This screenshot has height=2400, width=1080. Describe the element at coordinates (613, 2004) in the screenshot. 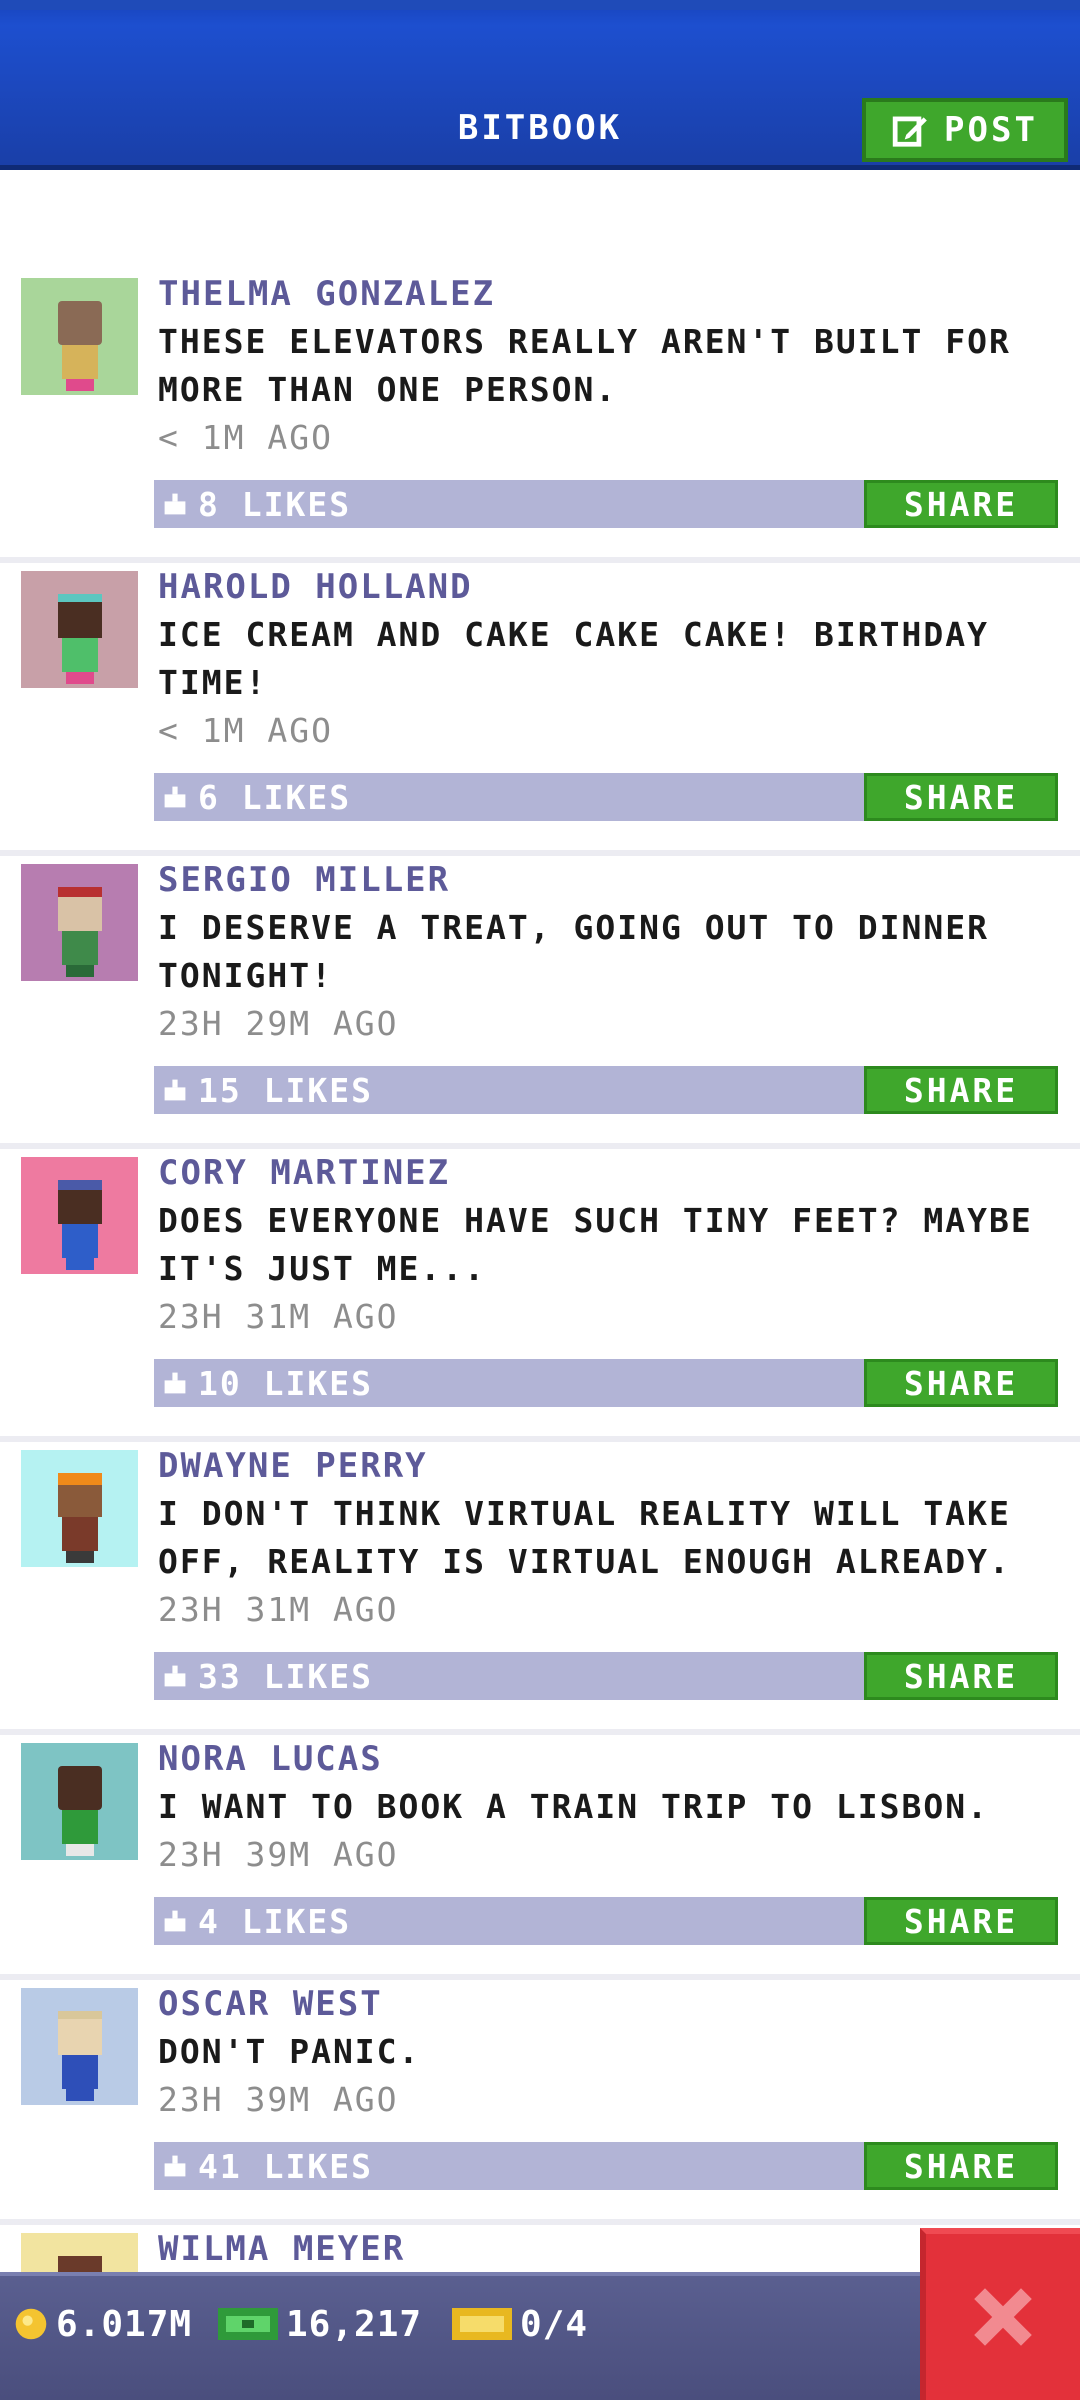

I see `post-author: OSCAR WEST` at that location.